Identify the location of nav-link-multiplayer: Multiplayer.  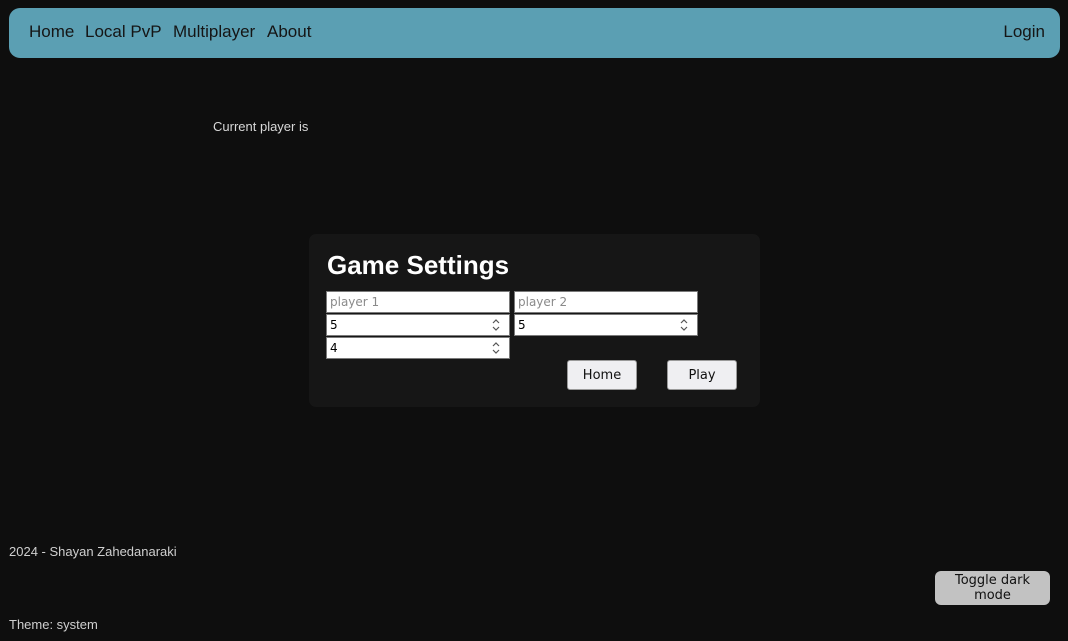
(214, 32).